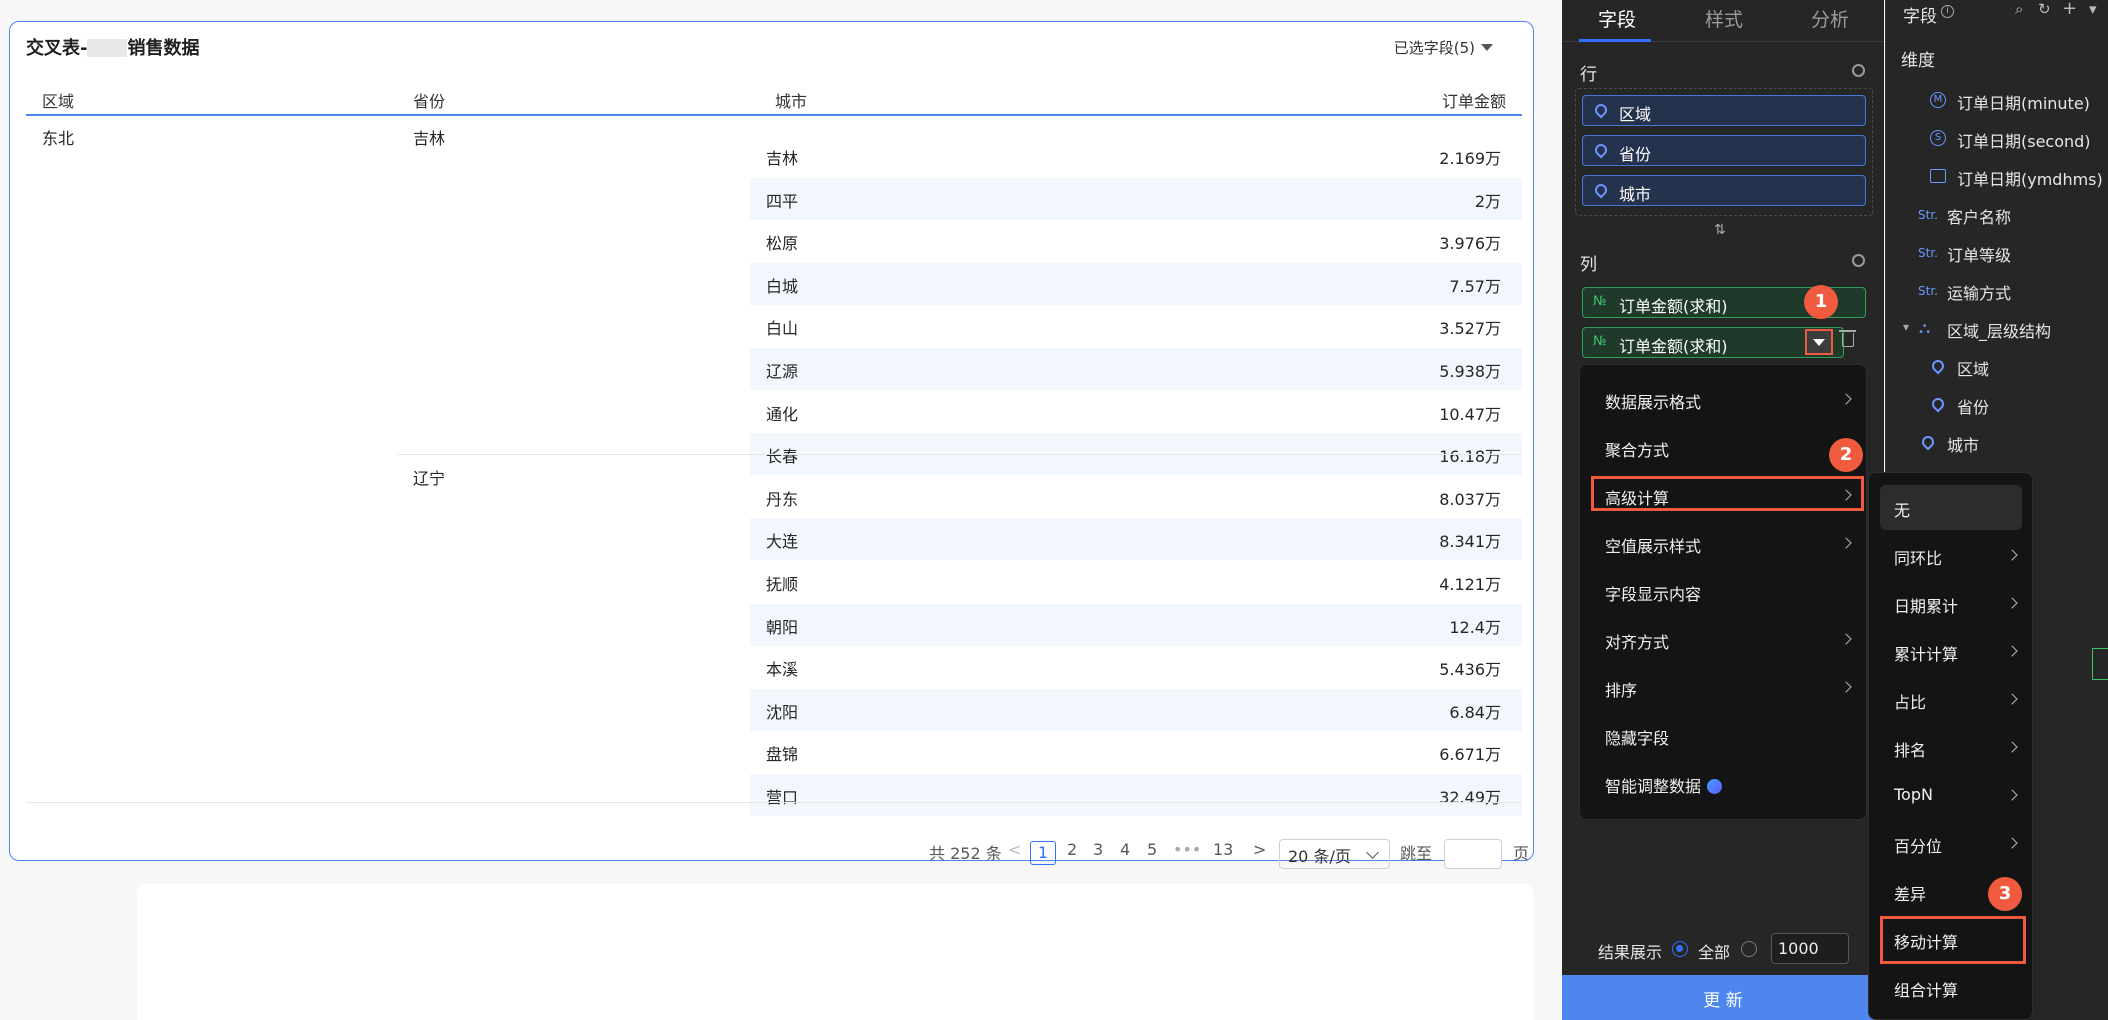 The height and width of the screenshot is (1020, 2108). I want to click on config-tabs: 字段 样式 分析, so click(1723, 21).